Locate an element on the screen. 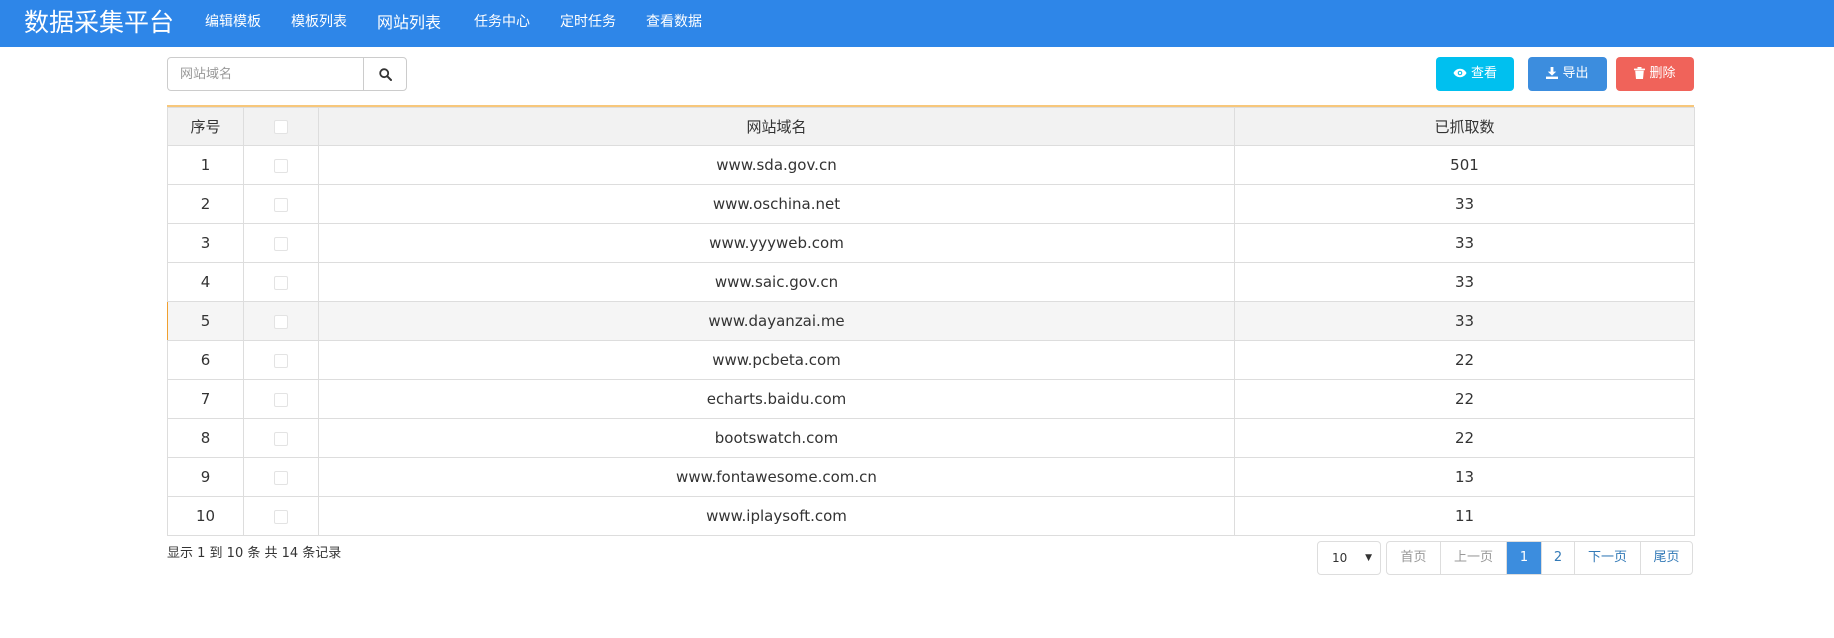 The image size is (1834, 638). row-index: 9 is located at coordinates (205, 477).